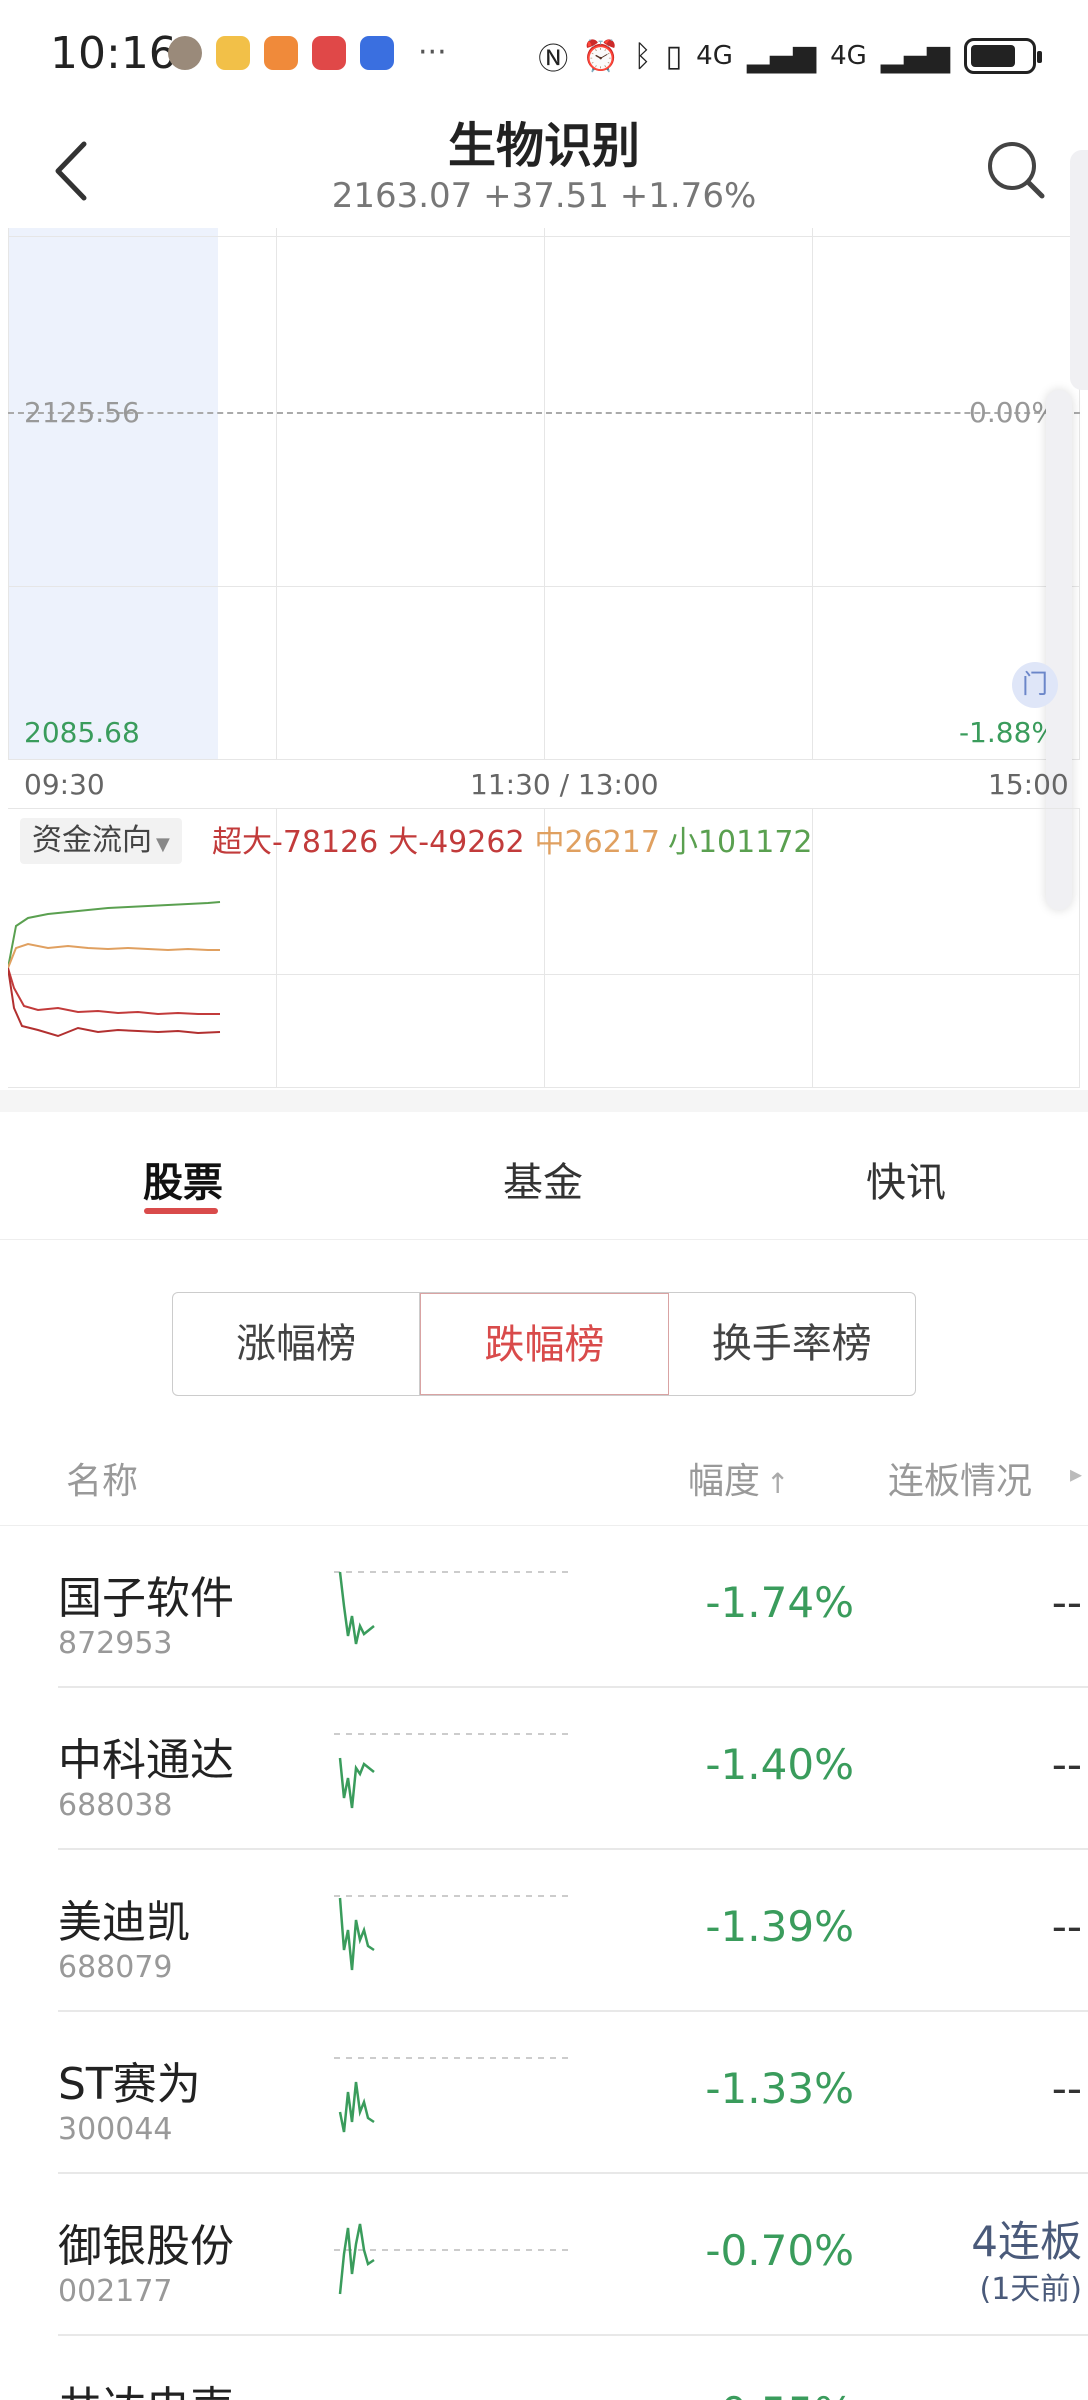 This screenshot has height=2400, width=1088. Describe the element at coordinates (1008, 732) in the screenshot. I see `pct-label-low: -1.88%` at that location.